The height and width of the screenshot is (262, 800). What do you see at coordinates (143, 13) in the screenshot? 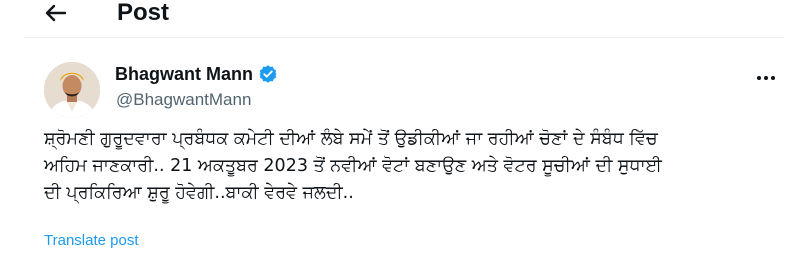
I see `page-title: Post` at bounding box center [143, 13].